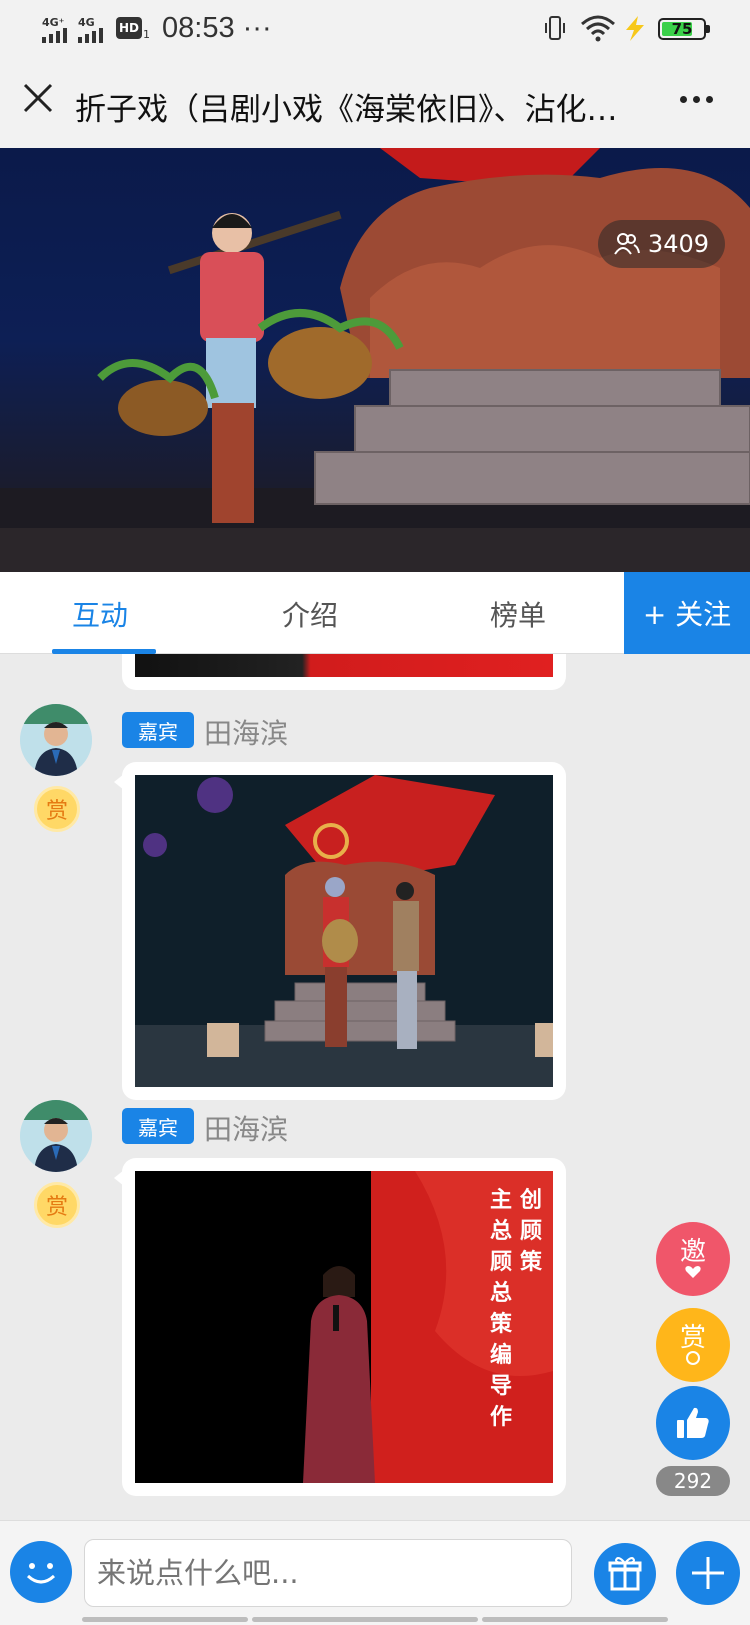 The width and height of the screenshot is (750, 1625). I want to click on viewer-count-badge: 3409, so click(661, 244).